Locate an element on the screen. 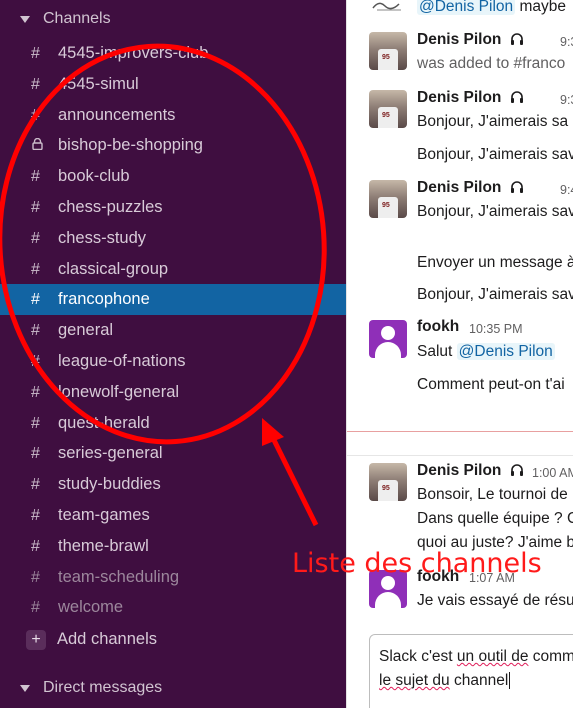  channel-name: francophone is located at coordinates (104, 299).